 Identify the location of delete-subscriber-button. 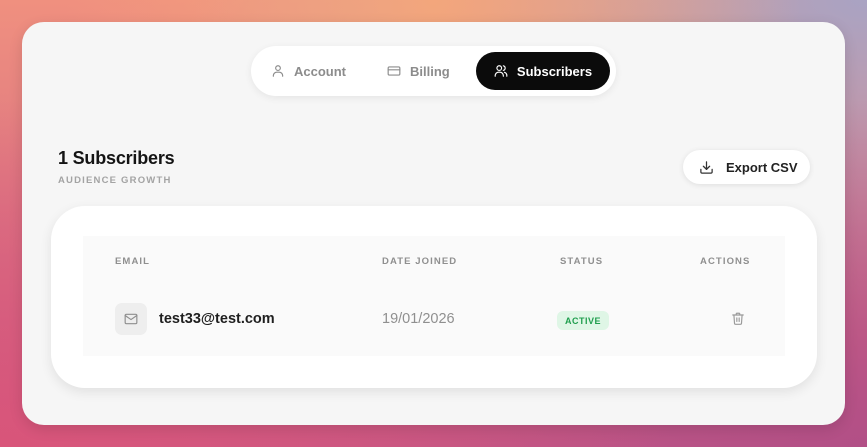
(738, 318).